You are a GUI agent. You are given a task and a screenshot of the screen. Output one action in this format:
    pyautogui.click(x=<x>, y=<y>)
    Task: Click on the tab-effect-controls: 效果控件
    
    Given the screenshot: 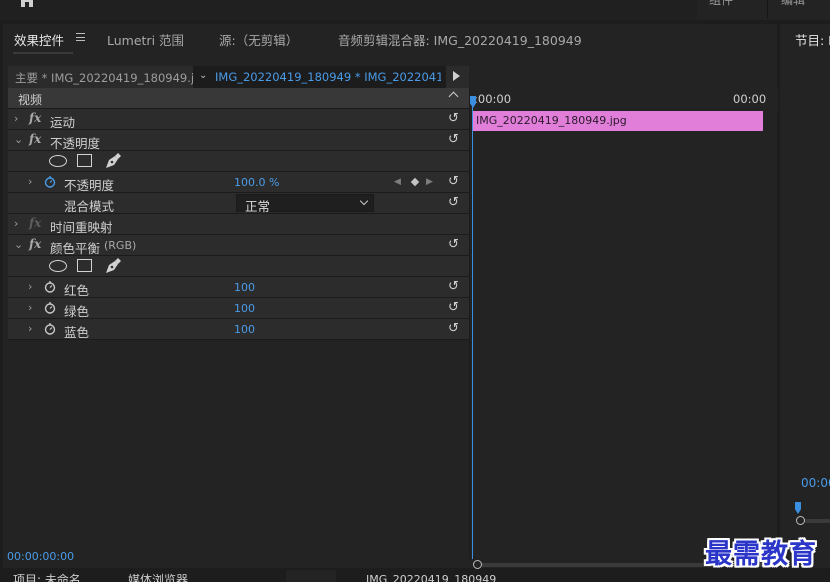 What is the action you would take?
    pyautogui.click(x=39, y=39)
    